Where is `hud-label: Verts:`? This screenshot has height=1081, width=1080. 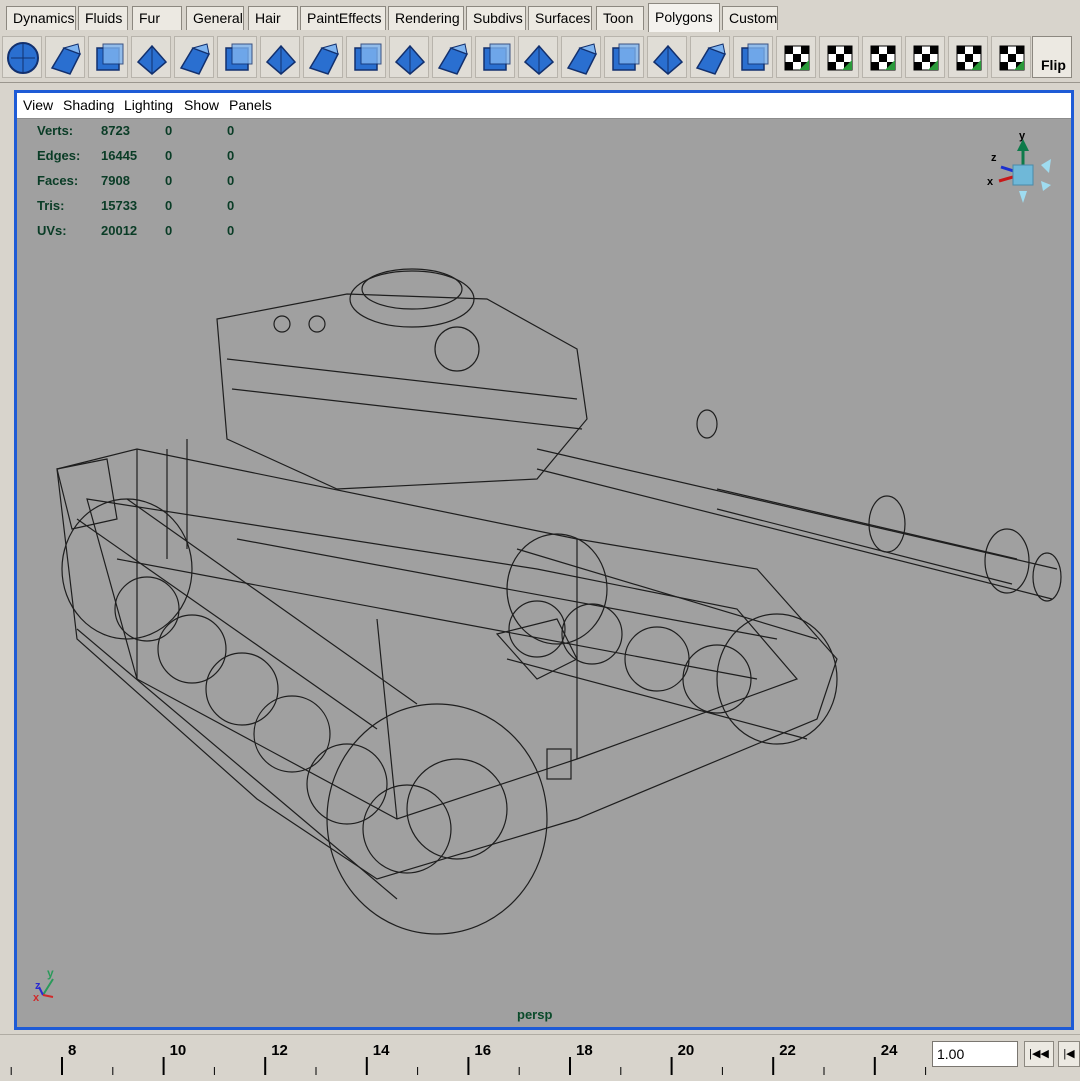 hud-label: Verts: is located at coordinates (55, 130).